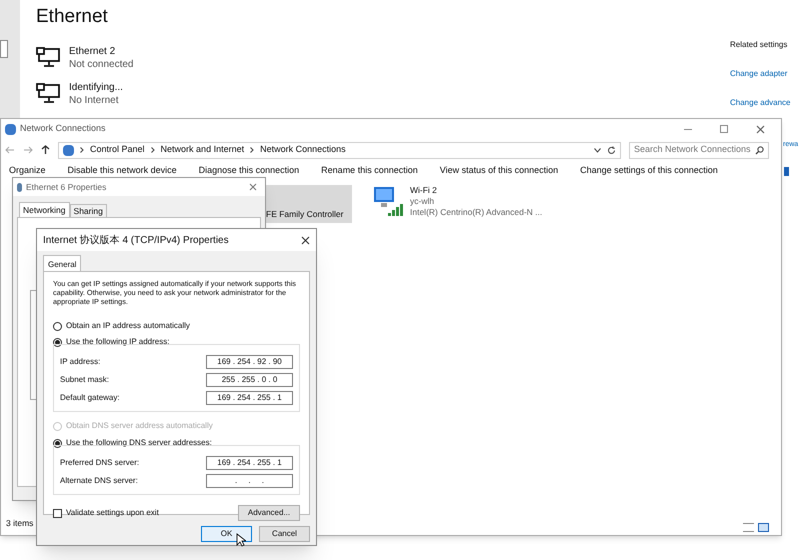 The height and width of the screenshot is (560, 800). Describe the element at coordinates (99, 481) in the screenshot. I see `field-label: Alternate DNS server:` at that location.